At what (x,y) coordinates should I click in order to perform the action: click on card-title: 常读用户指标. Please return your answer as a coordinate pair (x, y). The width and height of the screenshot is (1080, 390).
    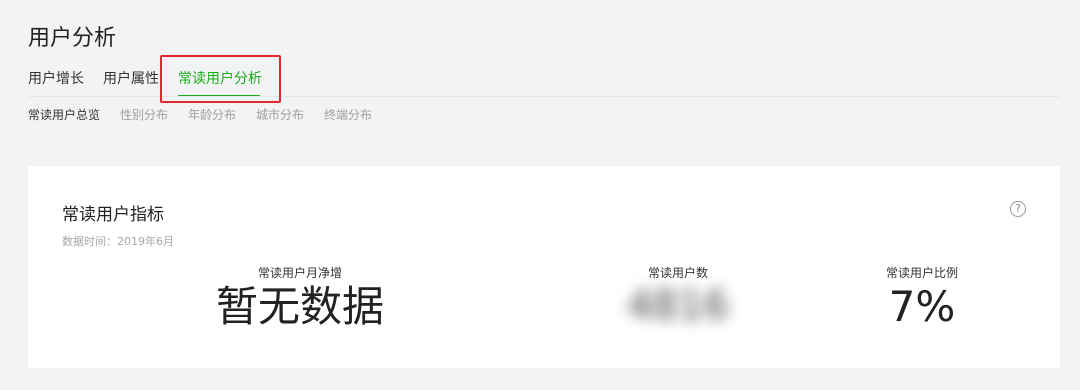
    Looking at the image, I should click on (113, 215).